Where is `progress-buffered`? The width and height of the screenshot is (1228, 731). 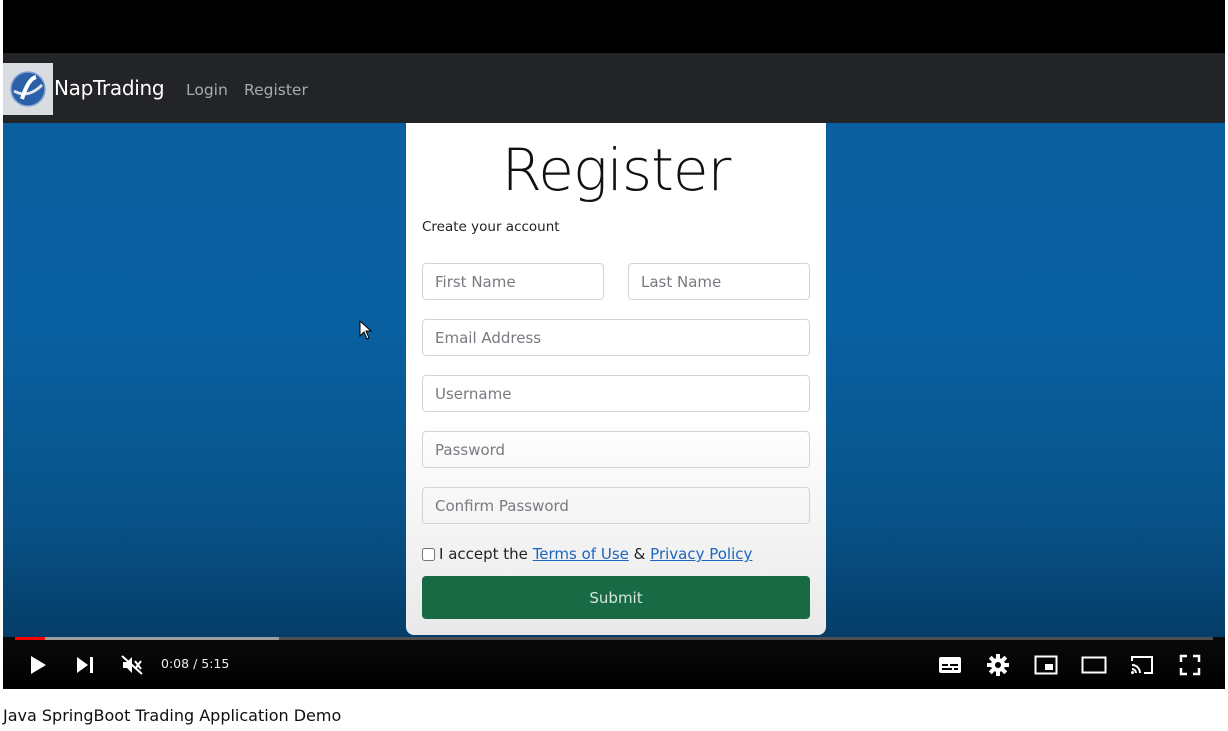 progress-buffered is located at coordinates (147, 638).